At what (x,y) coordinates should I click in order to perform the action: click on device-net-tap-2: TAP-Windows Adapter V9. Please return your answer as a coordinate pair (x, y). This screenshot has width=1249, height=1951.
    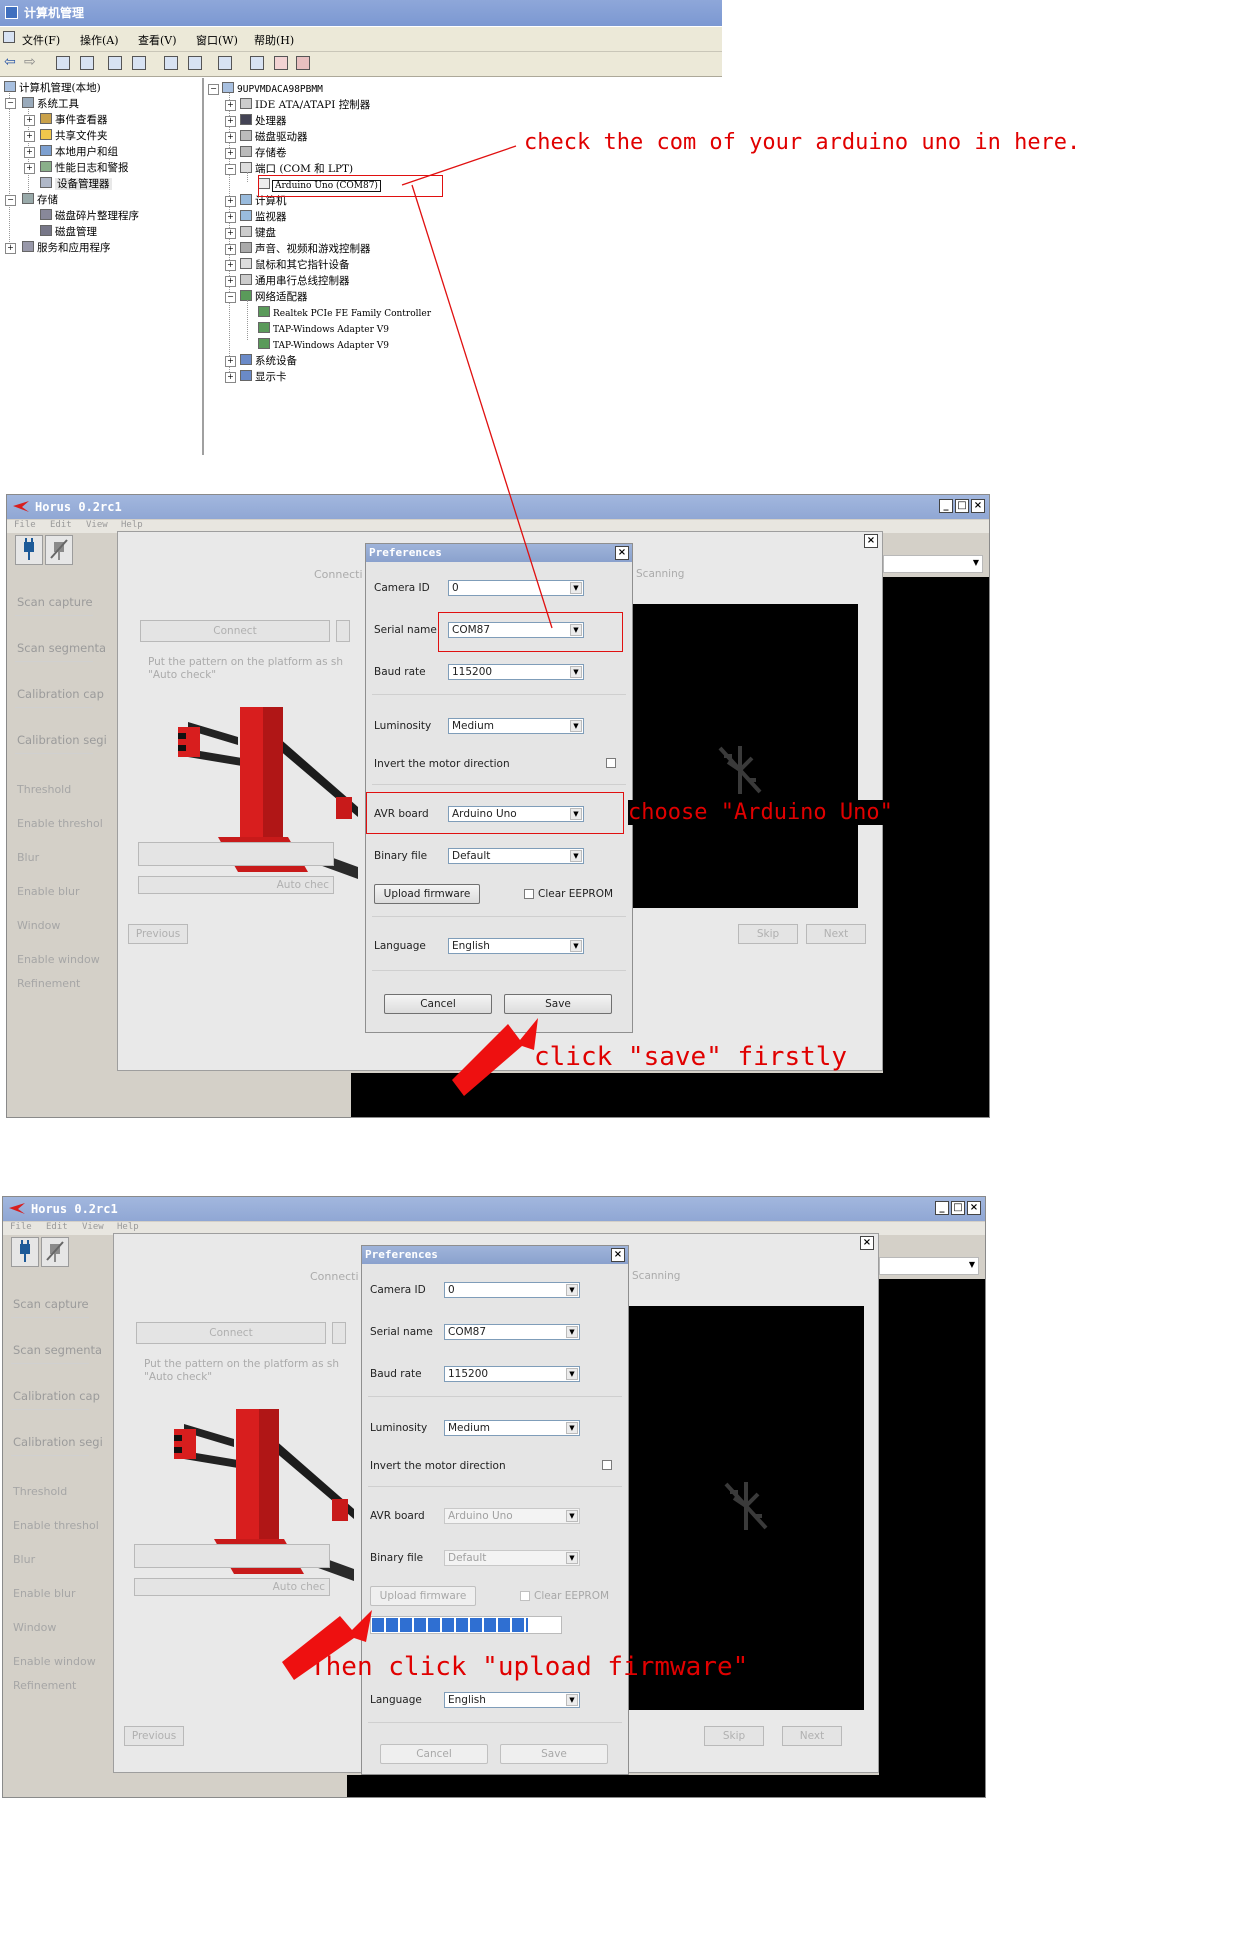
    Looking at the image, I should click on (323, 345).